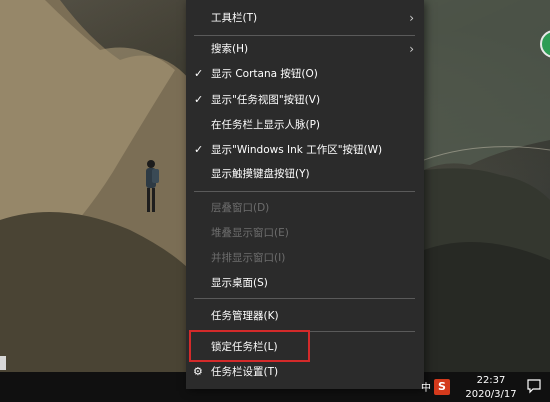 The height and width of the screenshot is (402, 550). What do you see at coordinates (245, 316) in the screenshot?
I see `menu-item-label: 任务管理器(K)` at bounding box center [245, 316].